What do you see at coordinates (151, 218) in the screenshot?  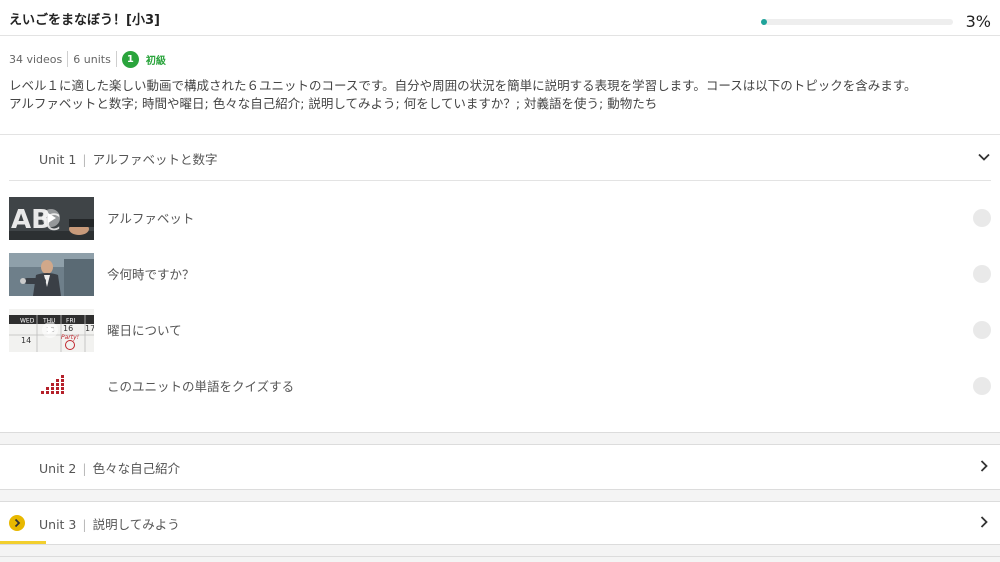 I see `lesson-title: アルファベット` at bounding box center [151, 218].